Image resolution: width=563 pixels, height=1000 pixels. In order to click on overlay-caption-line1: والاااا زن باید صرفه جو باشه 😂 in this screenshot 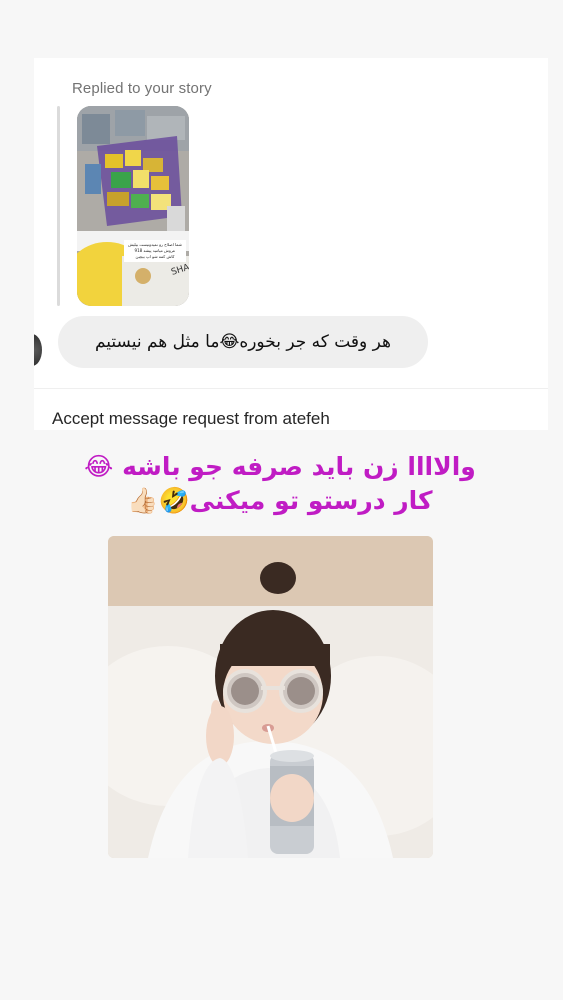, I will do `click(280, 466)`.